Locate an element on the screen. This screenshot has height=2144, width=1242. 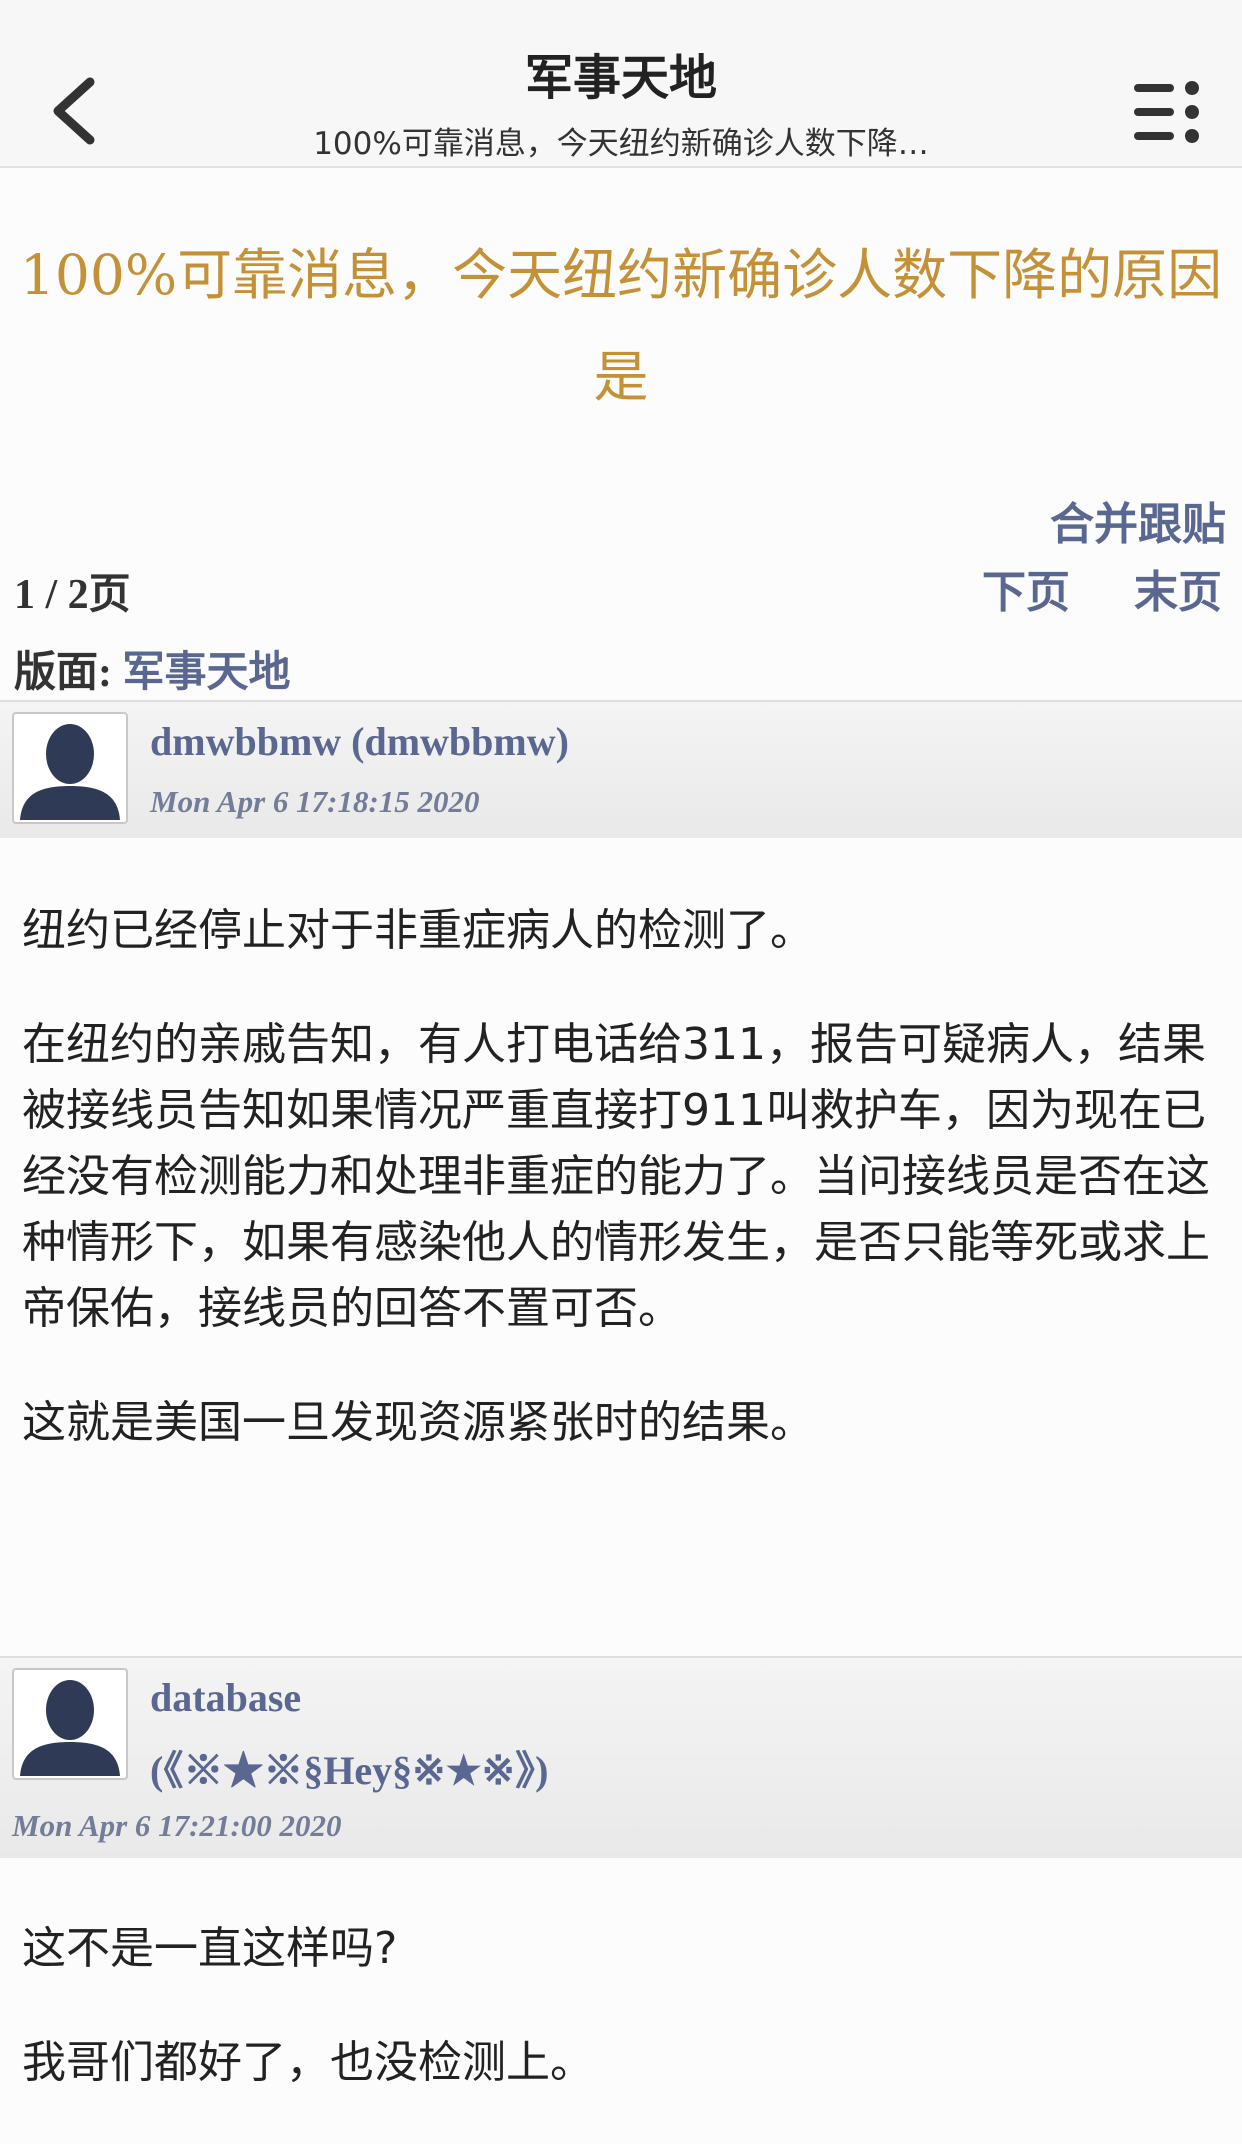
post-author: dmwbbmw (dmwbbmw) is located at coordinates (359, 741).